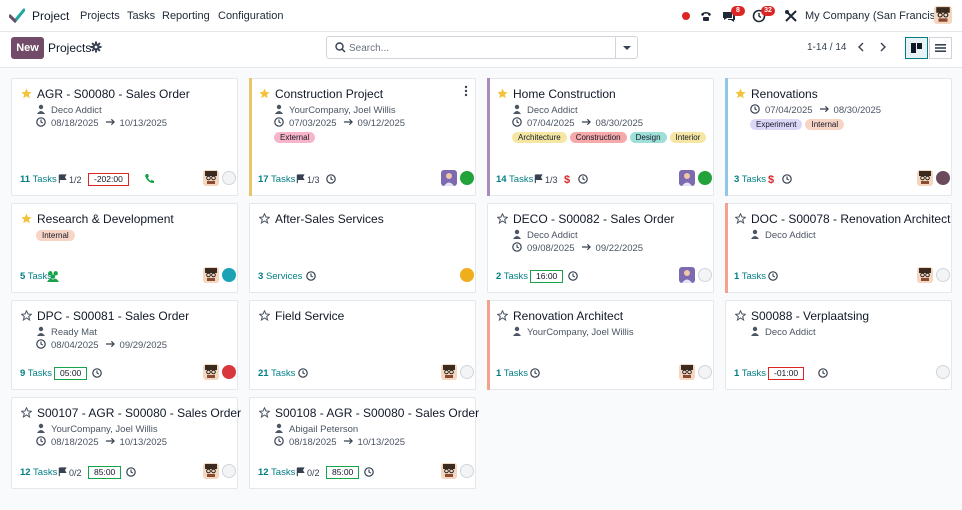  Describe the element at coordinates (96, 47) in the screenshot. I see `gear-icon` at that location.